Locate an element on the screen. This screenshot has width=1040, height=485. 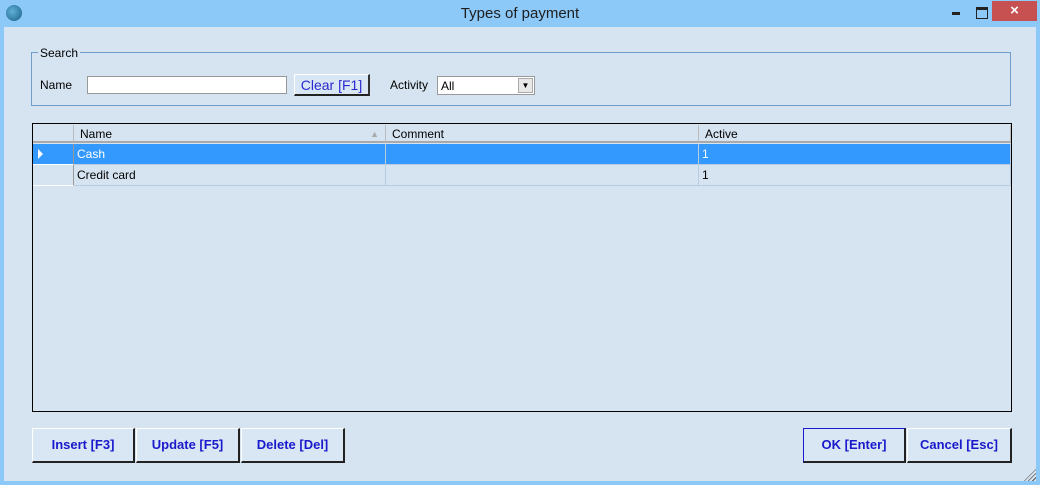
cancel-button: Cancel [Esc] is located at coordinates (959, 445).